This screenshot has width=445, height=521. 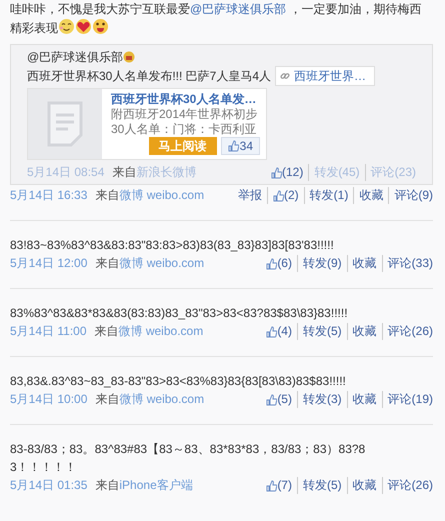 What do you see at coordinates (178, 381) in the screenshot?
I see `post-text: 83,83&.83^83~83_83-83"83>83<83%83}83{83[83\83)83$83!!!!!` at bounding box center [178, 381].